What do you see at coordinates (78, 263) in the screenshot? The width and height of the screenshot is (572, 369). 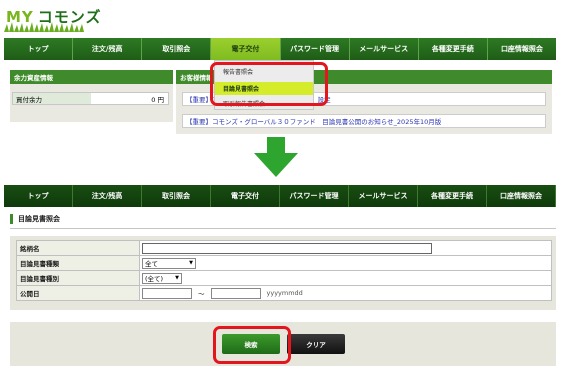 I see `doc-kind-label: 目論見書種類` at bounding box center [78, 263].